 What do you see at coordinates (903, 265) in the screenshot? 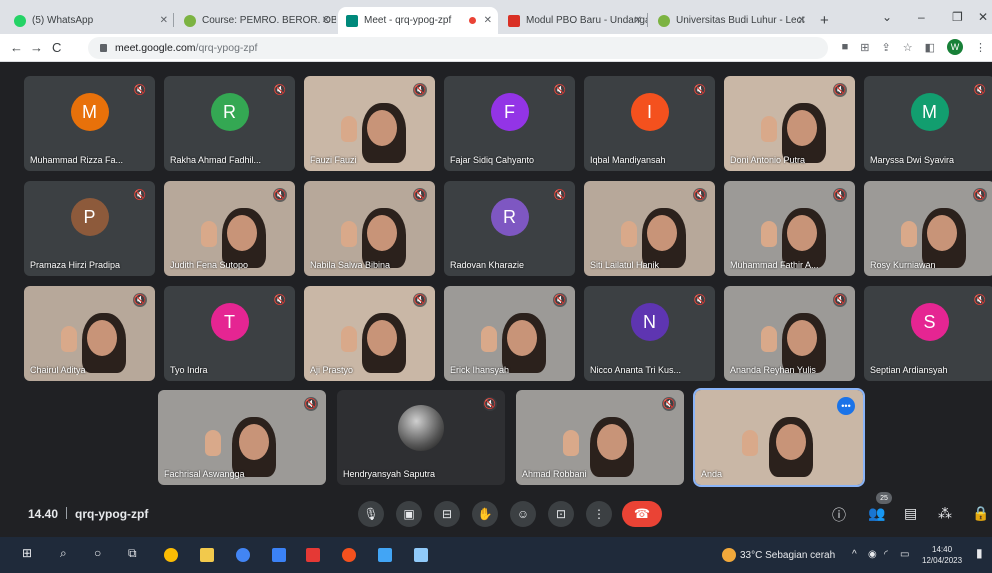
I see `participant-name: Rosy Kurniawan` at bounding box center [903, 265].